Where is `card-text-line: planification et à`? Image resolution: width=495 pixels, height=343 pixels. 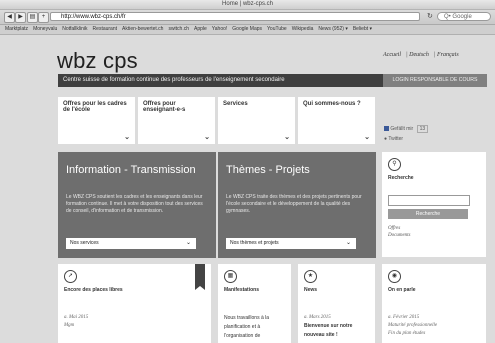 card-text-line: planification et à is located at coordinates (242, 327).